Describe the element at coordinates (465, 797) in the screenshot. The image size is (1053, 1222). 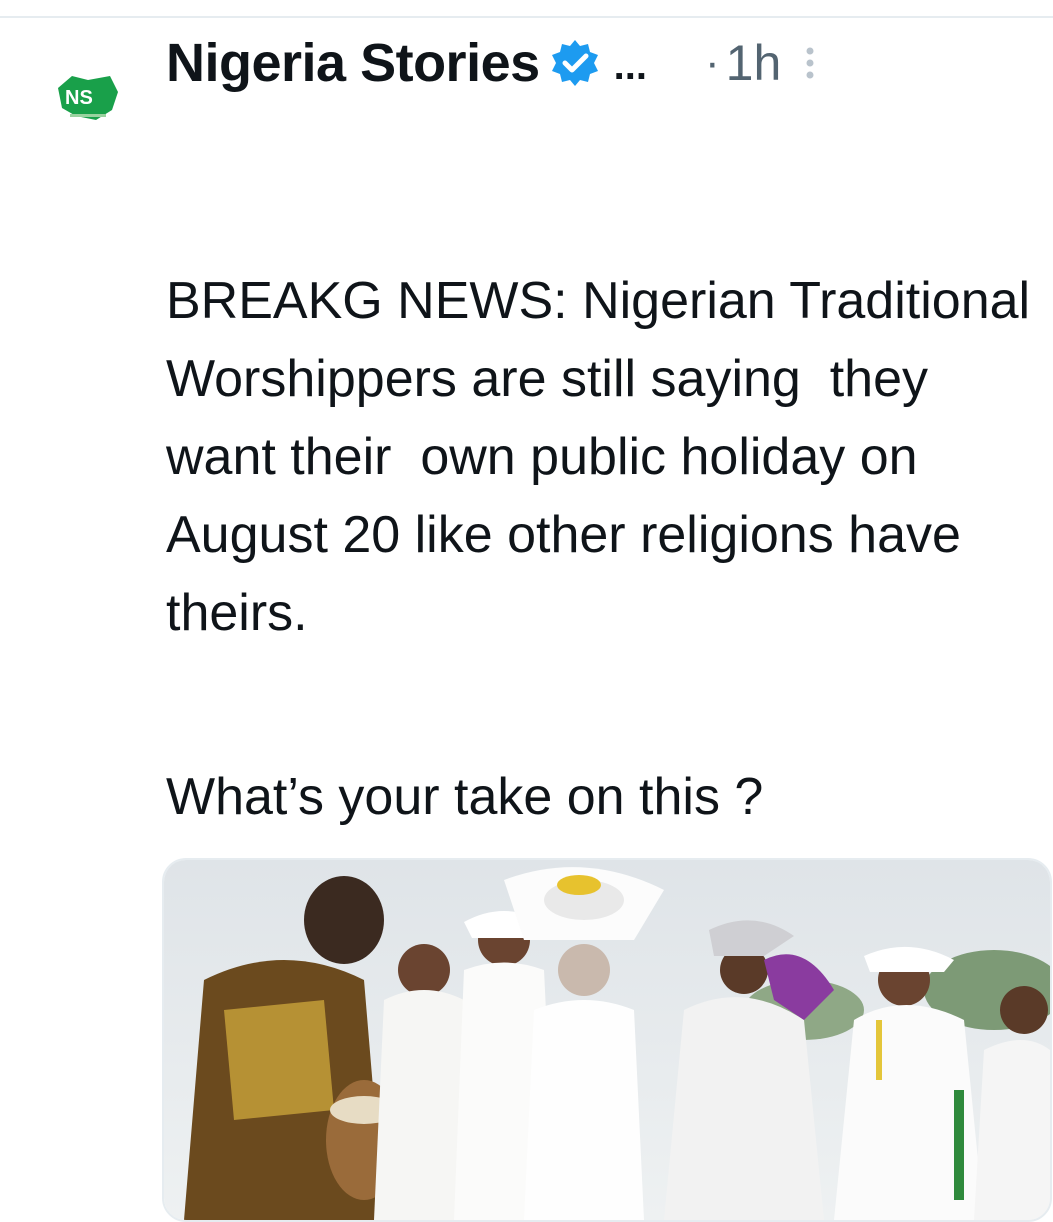
I see `tweet-question: What’s your take on this ?` at that location.